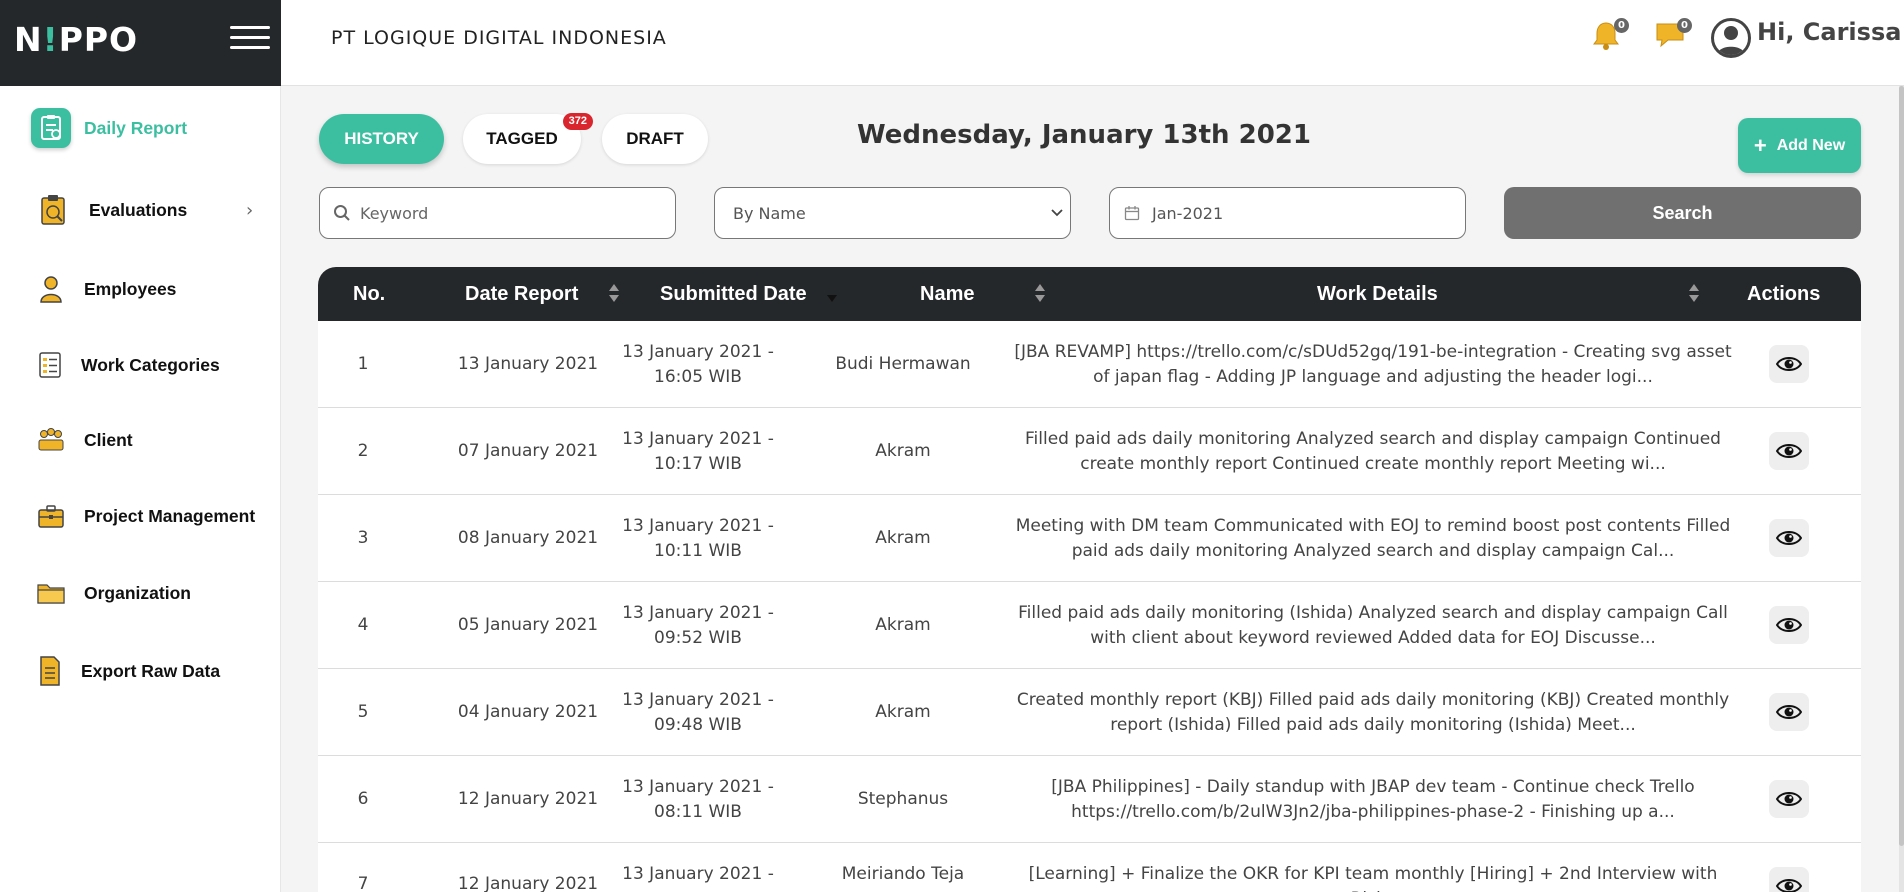  Describe the element at coordinates (140, 289) in the screenshot. I see `sidebar-item-employees: Employees` at that location.